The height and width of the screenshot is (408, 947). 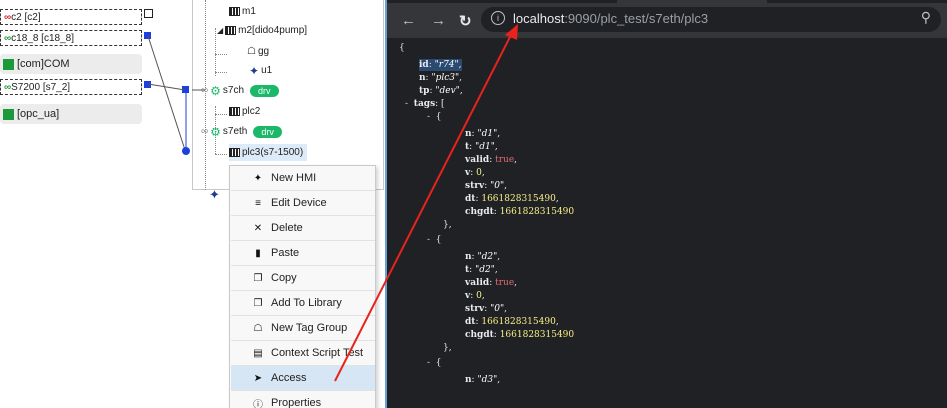 I want to click on url-host: localhost, so click(x=539, y=18).